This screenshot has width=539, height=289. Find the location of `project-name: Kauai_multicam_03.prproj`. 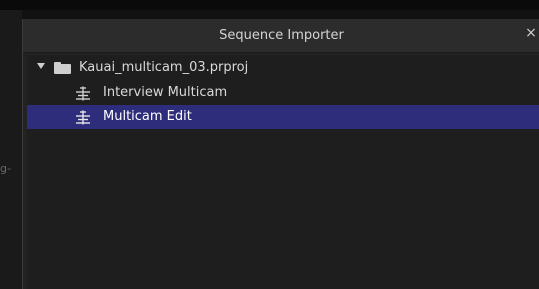

project-name: Kauai_multicam_03.prproj is located at coordinates (164, 67).